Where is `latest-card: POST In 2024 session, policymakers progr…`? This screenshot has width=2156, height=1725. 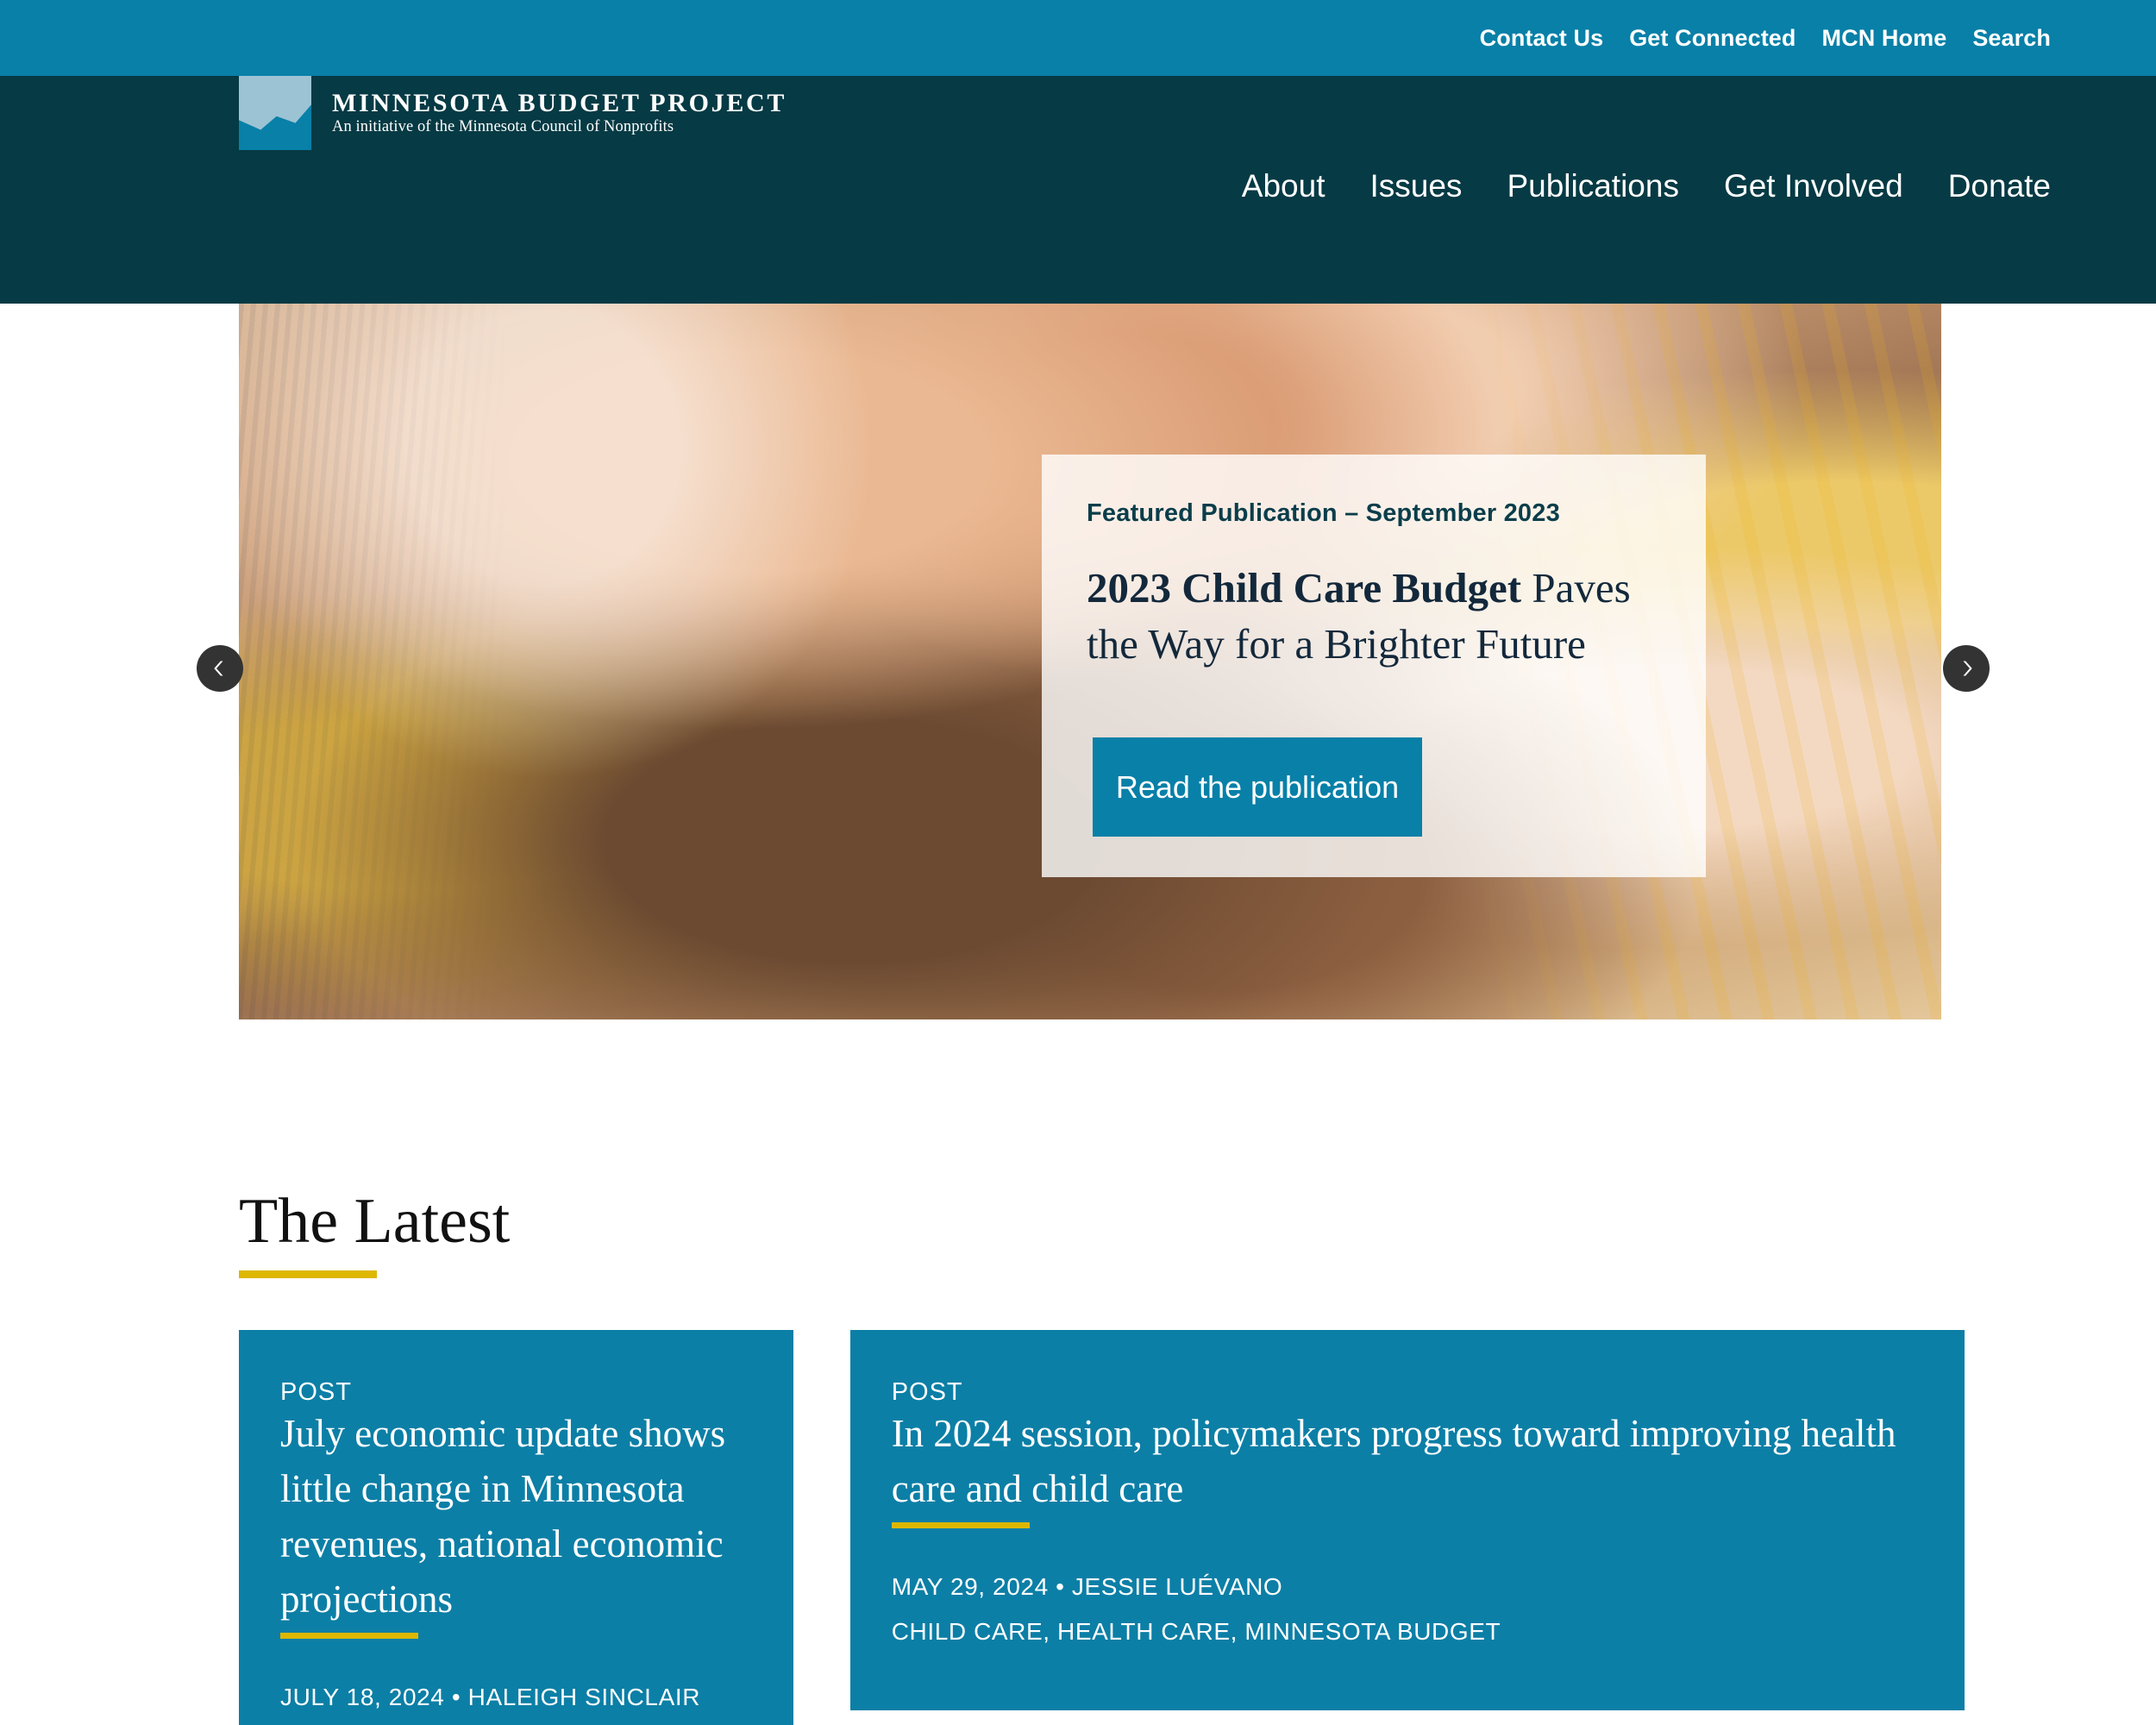 latest-card: POST In 2024 session, policymakers progr… is located at coordinates (1407, 1521).